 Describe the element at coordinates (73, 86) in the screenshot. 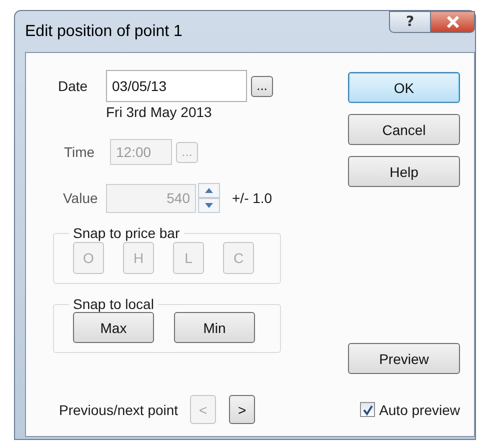

I see `field-label: Date` at that location.